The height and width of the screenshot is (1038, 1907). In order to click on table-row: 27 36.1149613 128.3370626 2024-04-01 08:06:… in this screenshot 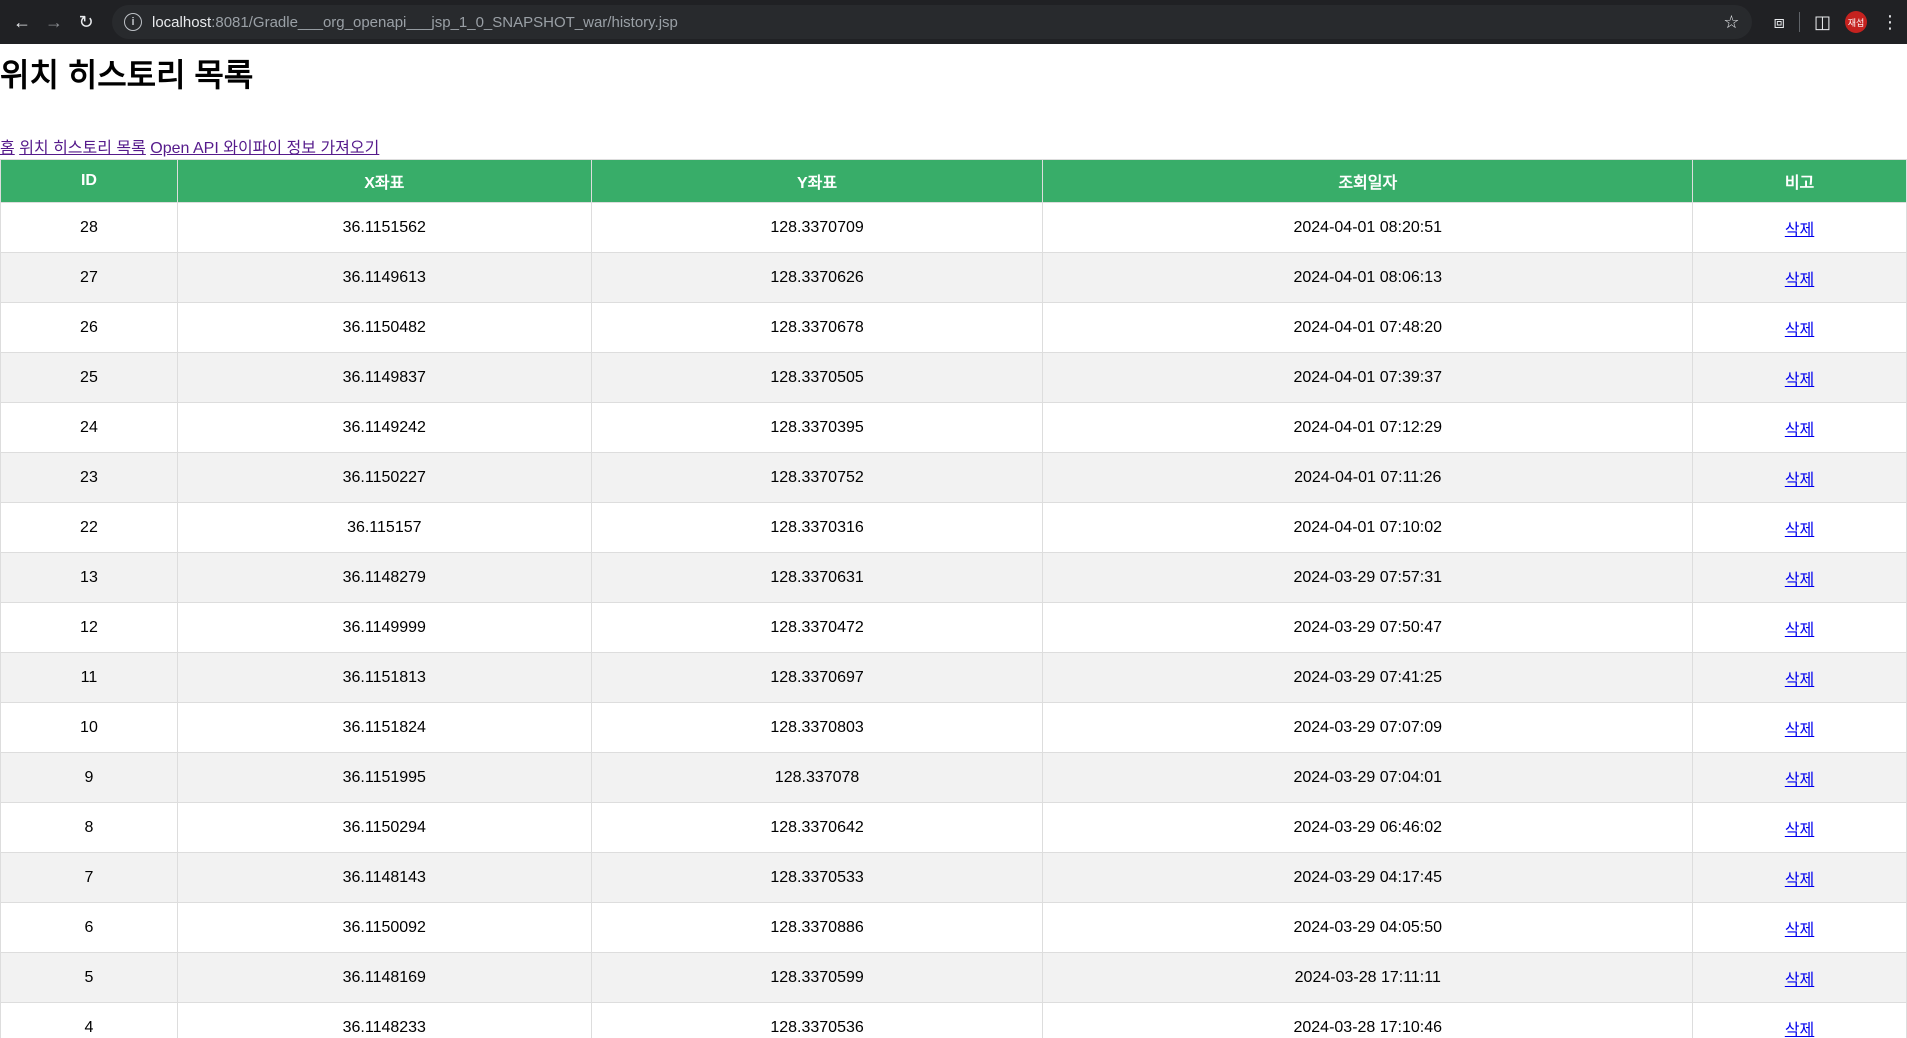, I will do `click(953, 277)`.